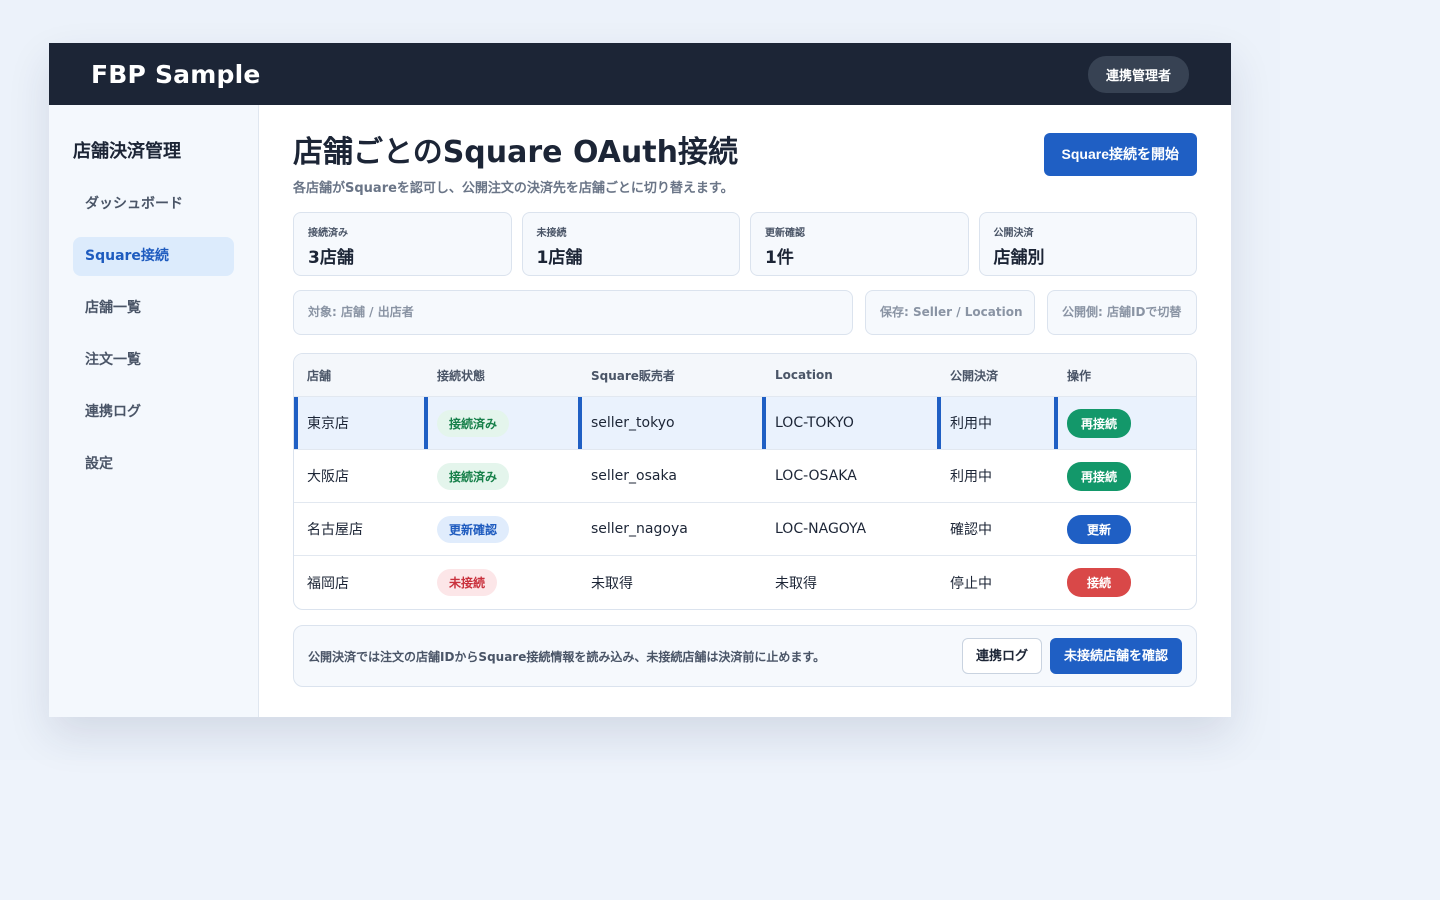 The height and width of the screenshot is (900, 1440). What do you see at coordinates (950, 312) in the screenshot?
I see `storage-filter-field: 保存: Seller / Location` at bounding box center [950, 312].